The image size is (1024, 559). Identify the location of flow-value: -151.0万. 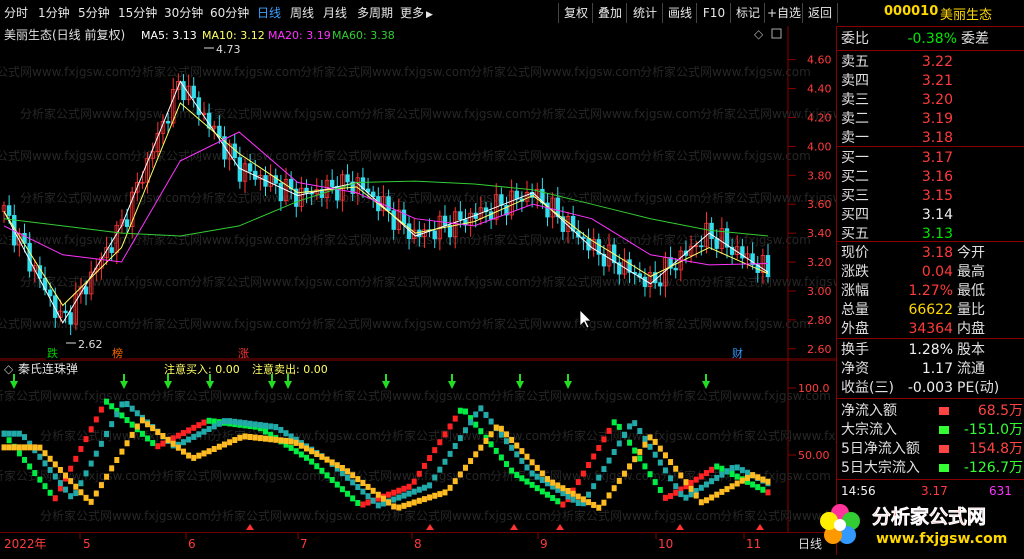
(993, 430).